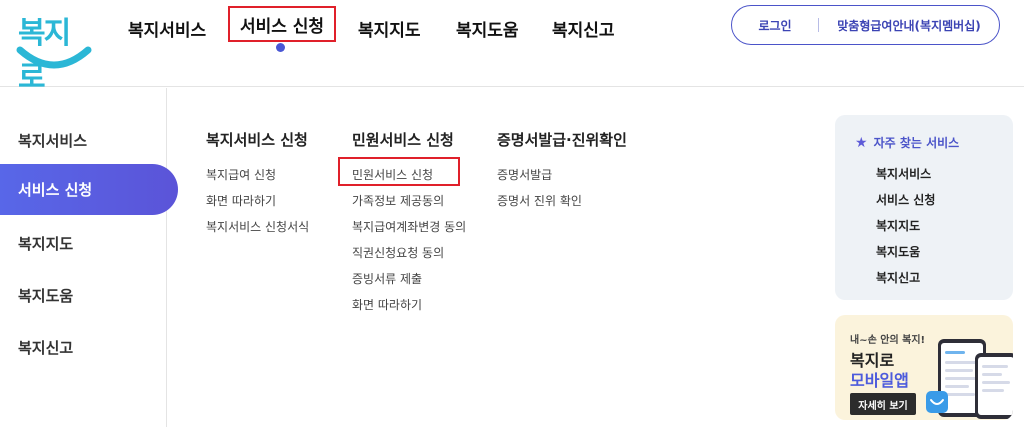 This screenshot has height=427, width=1024. I want to click on link-screen-guide-2: 화면 따라하기, so click(387, 304).